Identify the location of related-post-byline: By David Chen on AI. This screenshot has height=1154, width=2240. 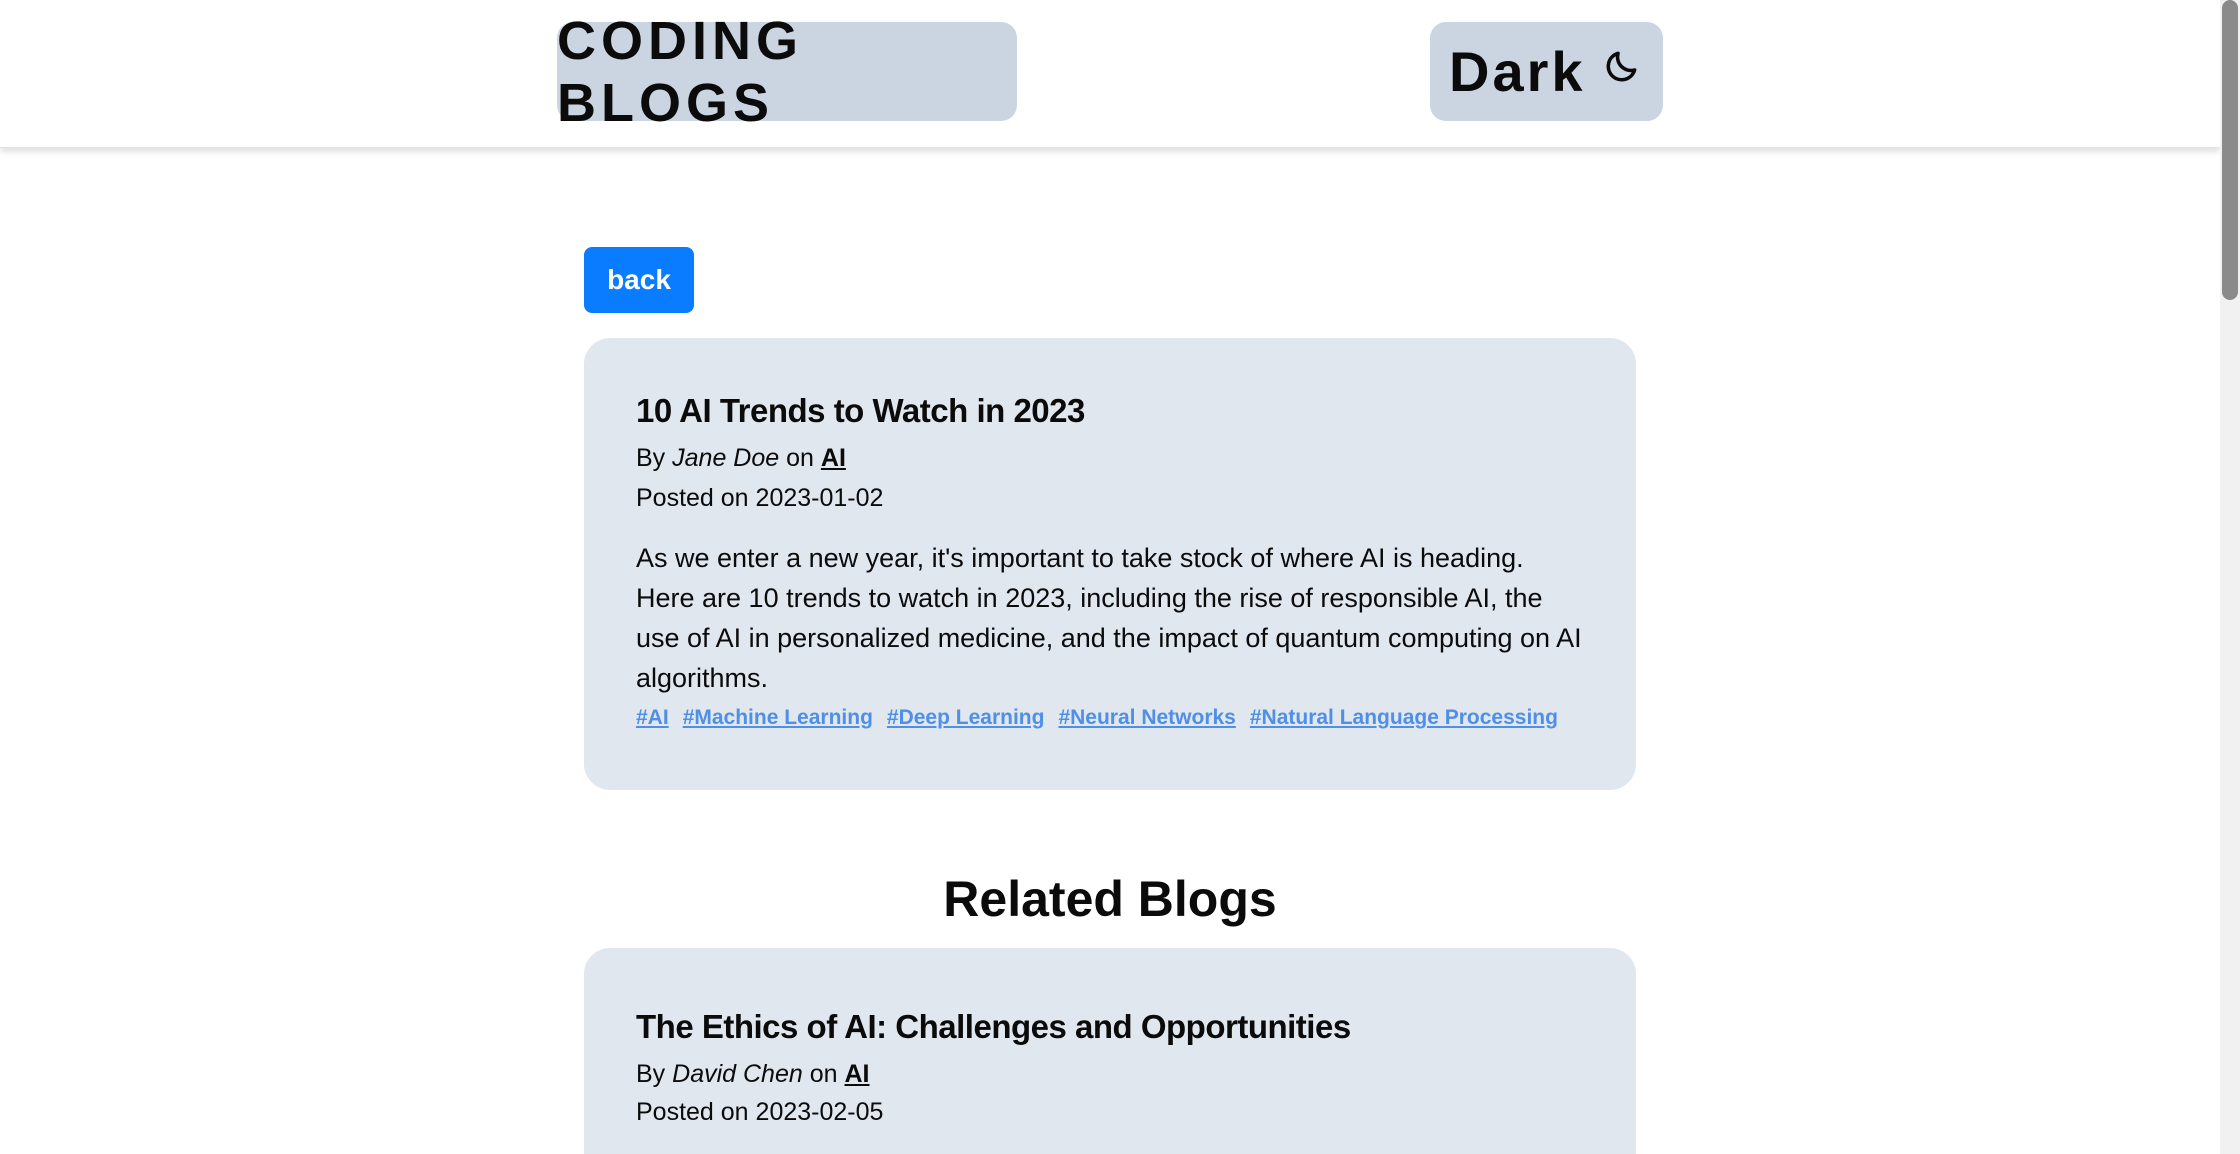
(753, 1074).